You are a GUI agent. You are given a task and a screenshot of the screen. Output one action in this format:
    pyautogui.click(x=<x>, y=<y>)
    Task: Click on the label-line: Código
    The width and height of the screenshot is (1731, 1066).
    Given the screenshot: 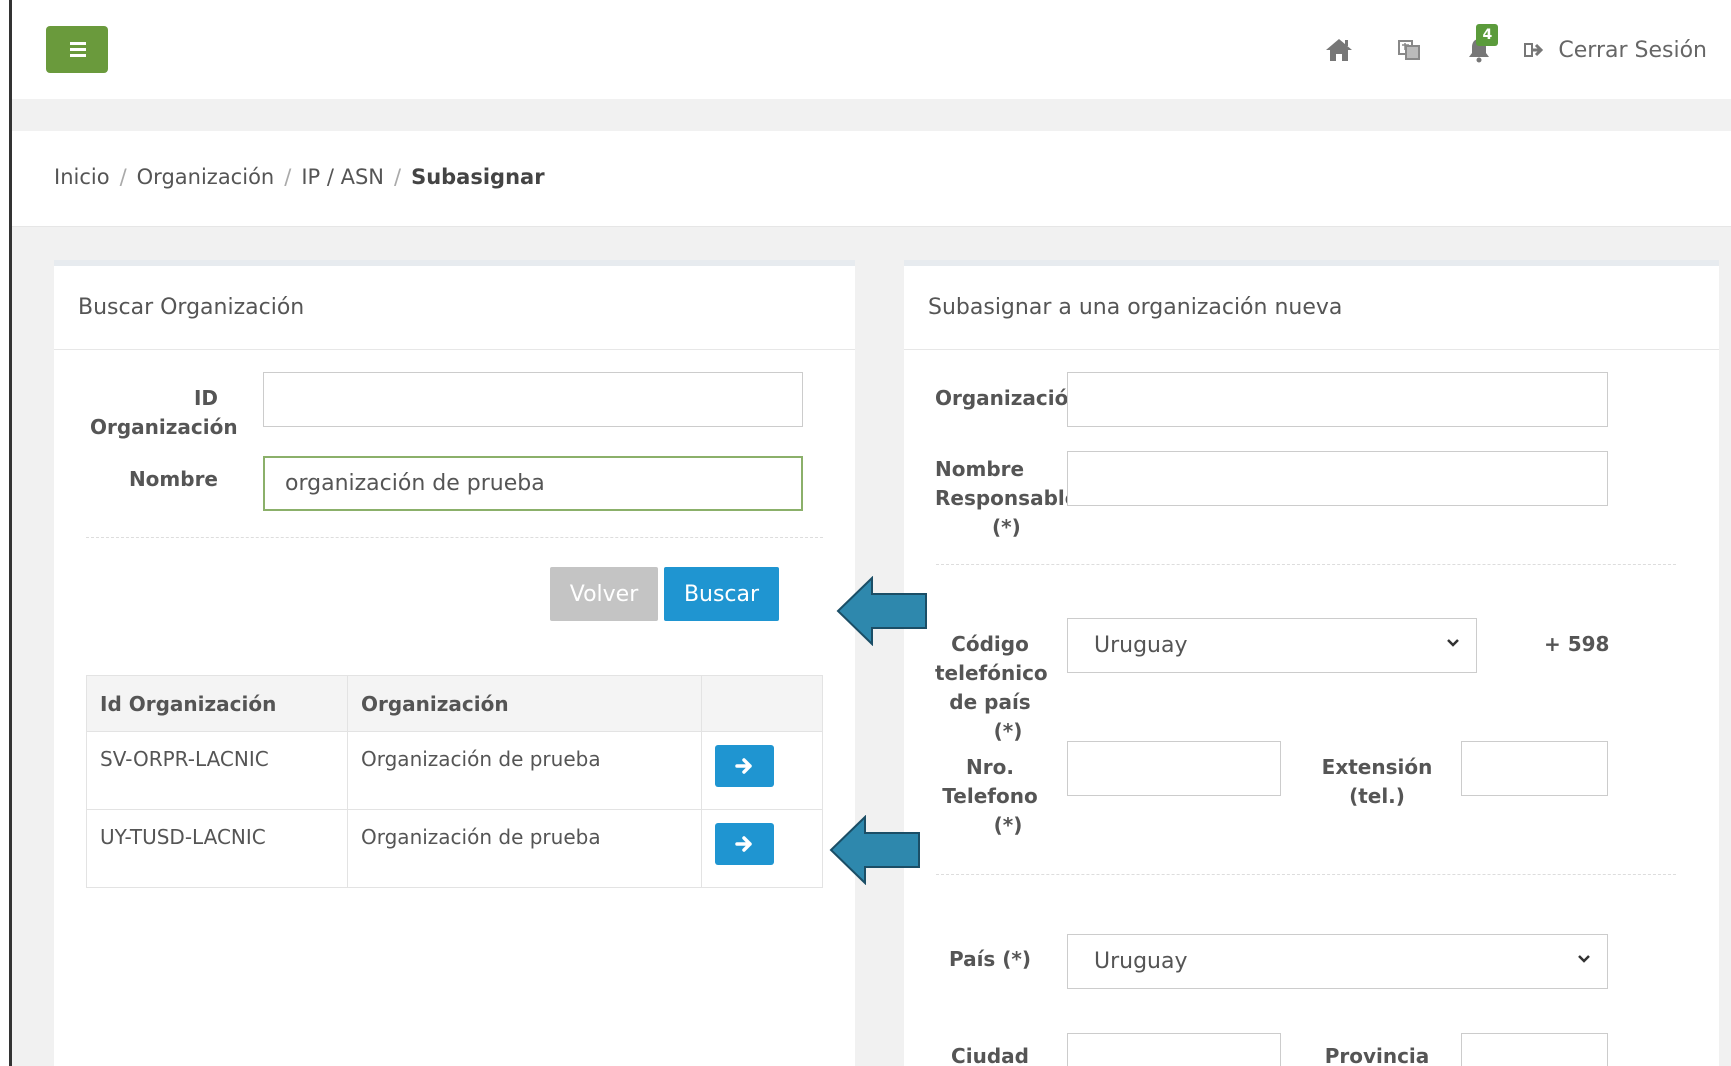 What is the action you would take?
    pyautogui.click(x=990, y=644)
    